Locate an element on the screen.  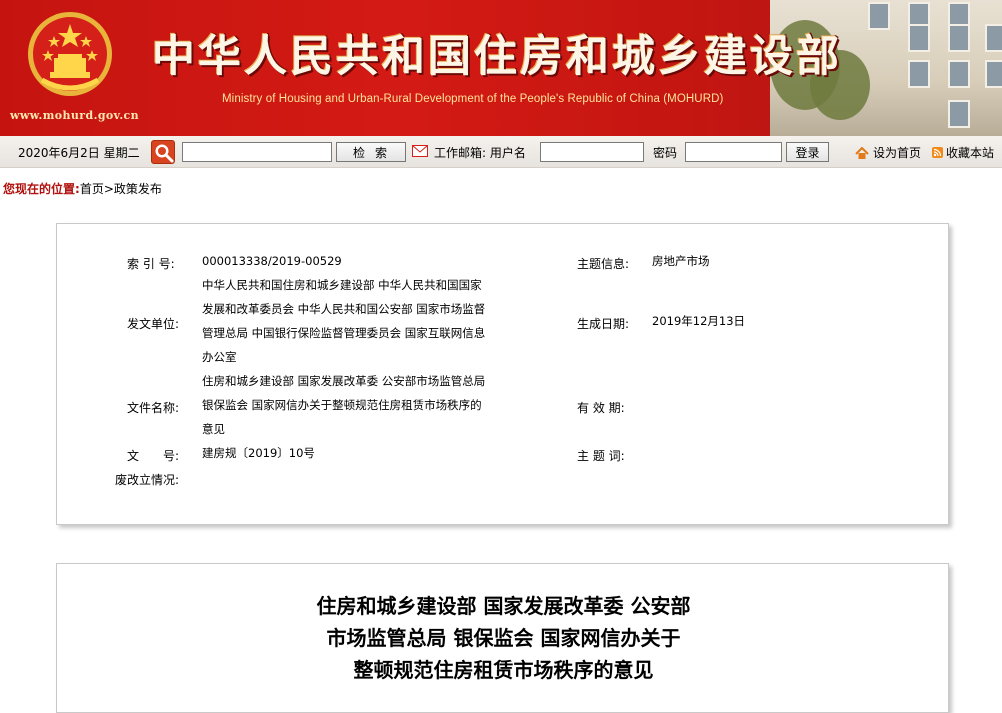
date-value: 2019年12月13日 is located at coordinates (699, 321).